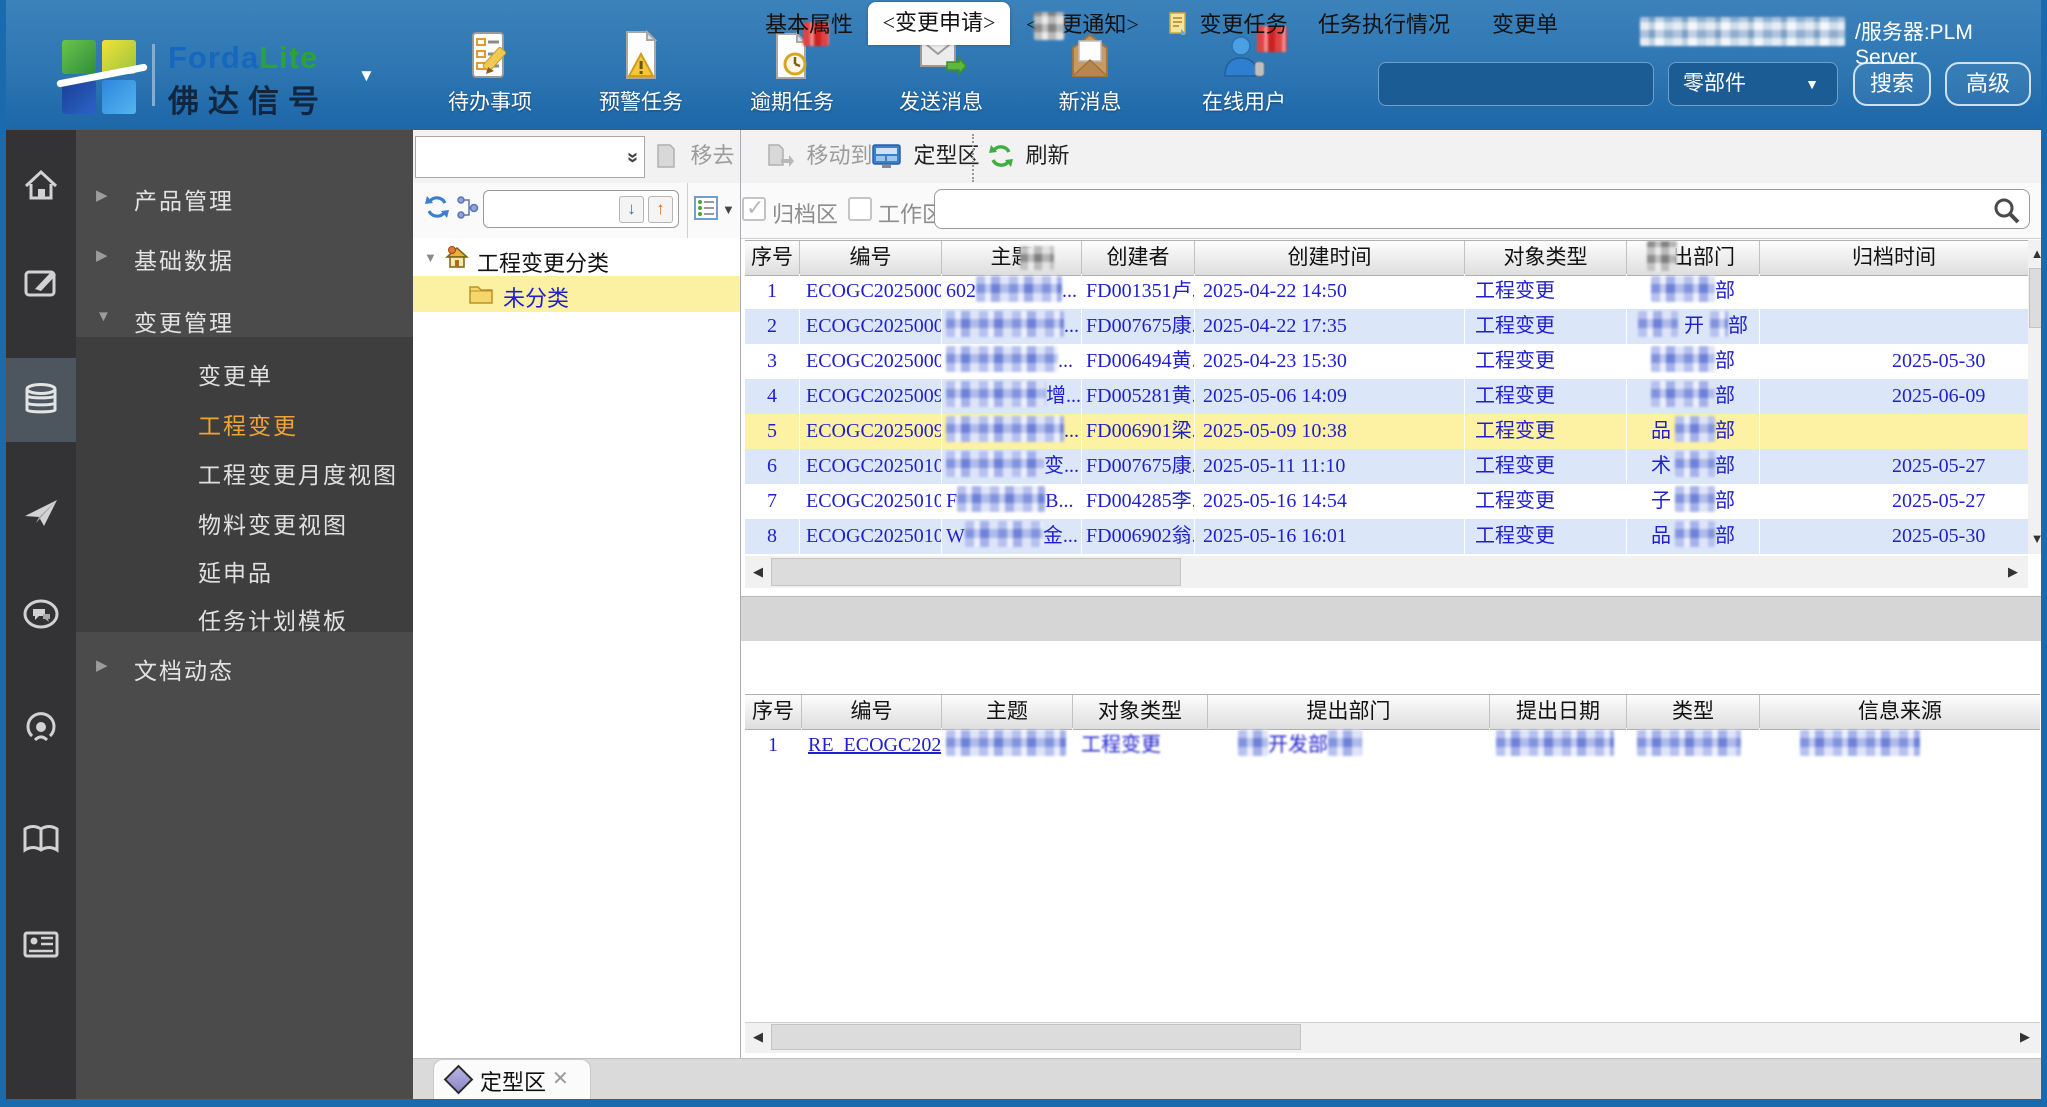  I want to click on tab-basic-properties: 基本属性, so click(809, 26).